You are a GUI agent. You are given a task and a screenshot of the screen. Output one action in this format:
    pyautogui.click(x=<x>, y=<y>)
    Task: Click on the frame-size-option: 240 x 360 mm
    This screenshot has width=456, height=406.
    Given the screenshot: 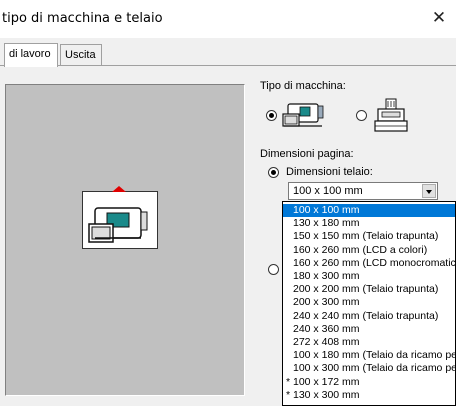 What is the action you would take?
    pyautogui.click(x=369, y=329)
    